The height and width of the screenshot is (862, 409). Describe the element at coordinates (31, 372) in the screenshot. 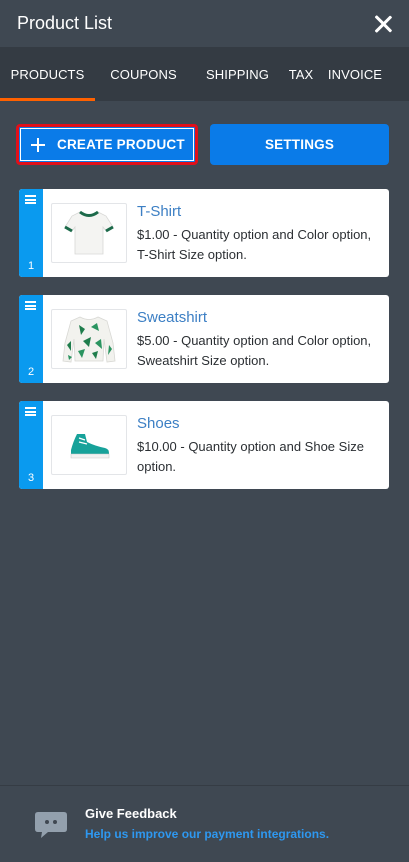

I see `product-index: 2` at that location.